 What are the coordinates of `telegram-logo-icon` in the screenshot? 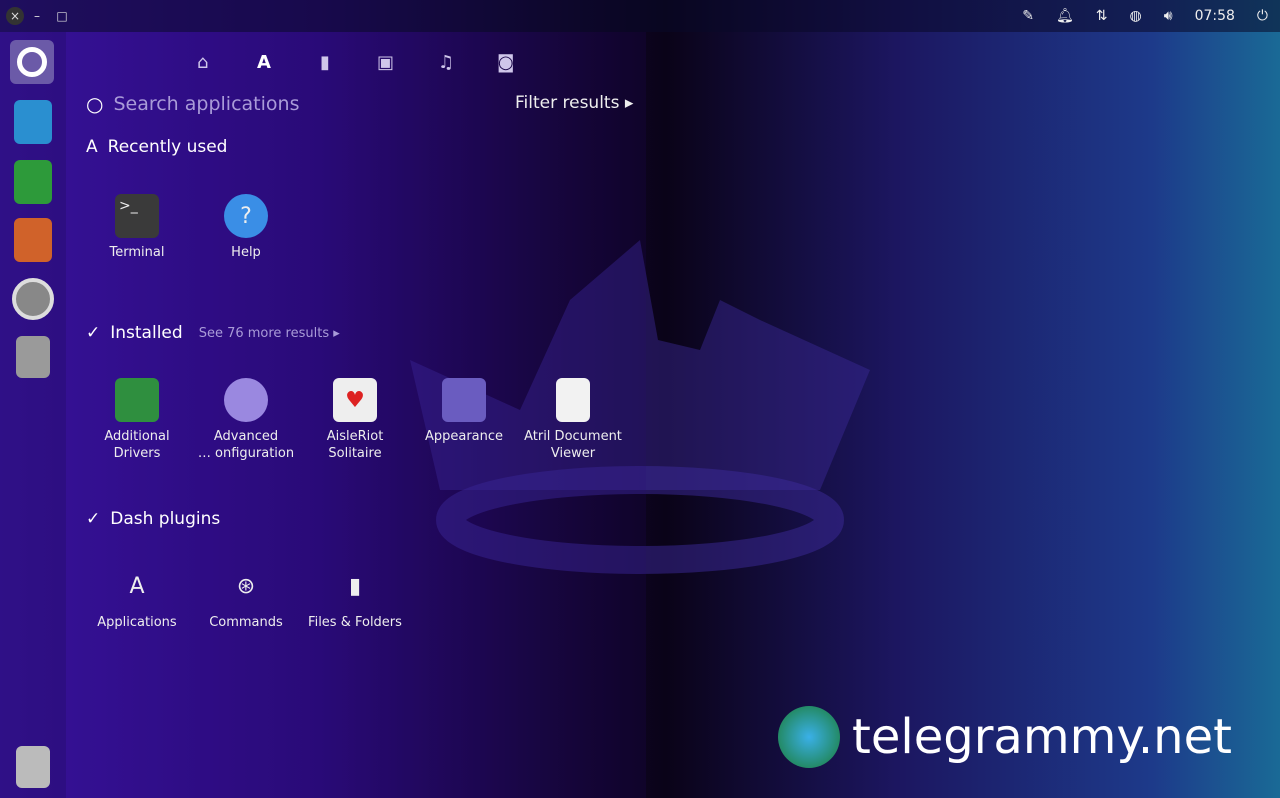 It's located at (809, 737).